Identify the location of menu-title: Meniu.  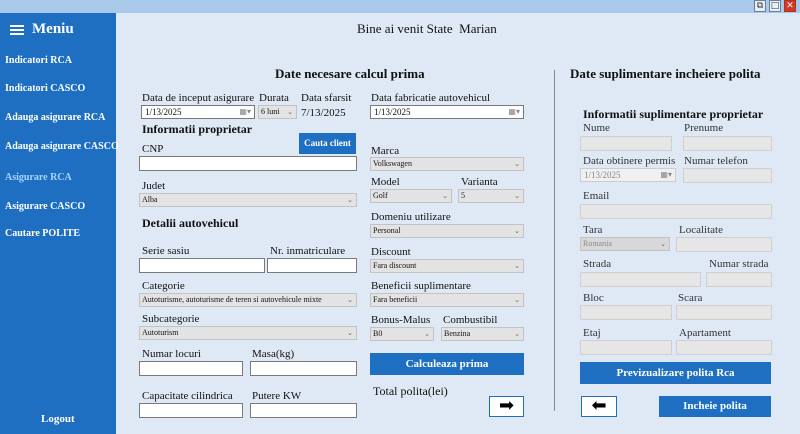
(53, 29).